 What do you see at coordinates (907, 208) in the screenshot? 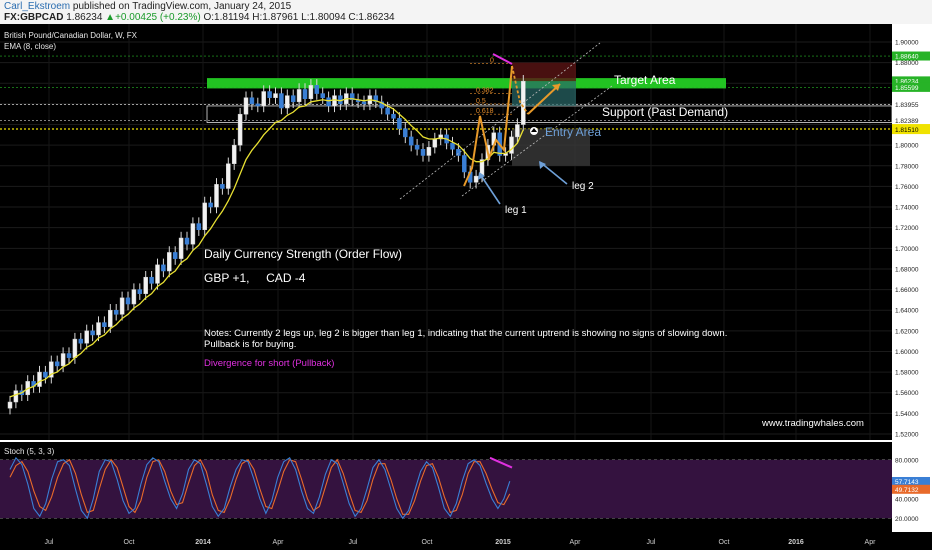
I see `price-tick-label: 1.74000` at bounding box center [907, 208].